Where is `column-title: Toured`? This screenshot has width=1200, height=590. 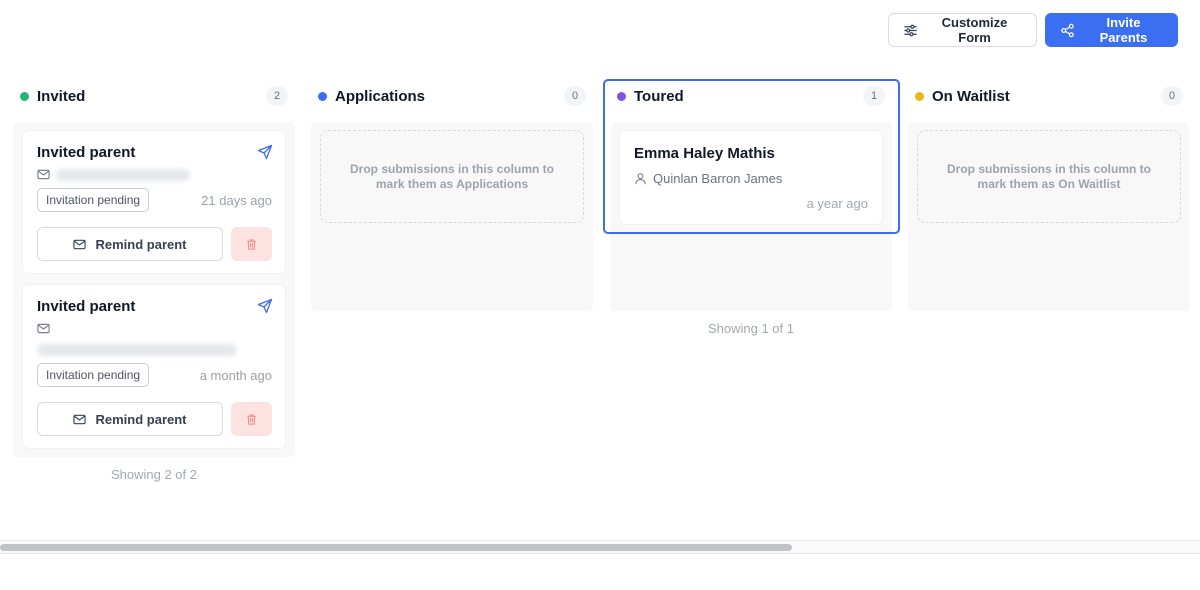
column-title: Toured is located at coordinates (659, 96).